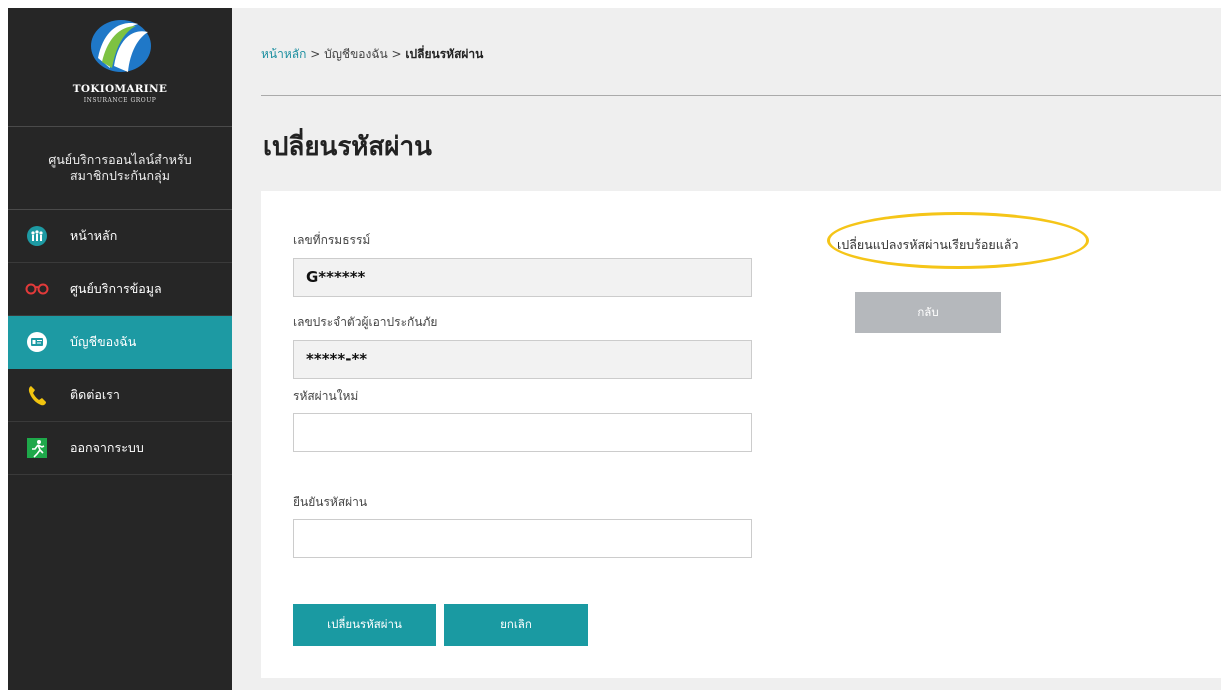  I want to click on tokiomarine-logo-icon, so click(121, 46).